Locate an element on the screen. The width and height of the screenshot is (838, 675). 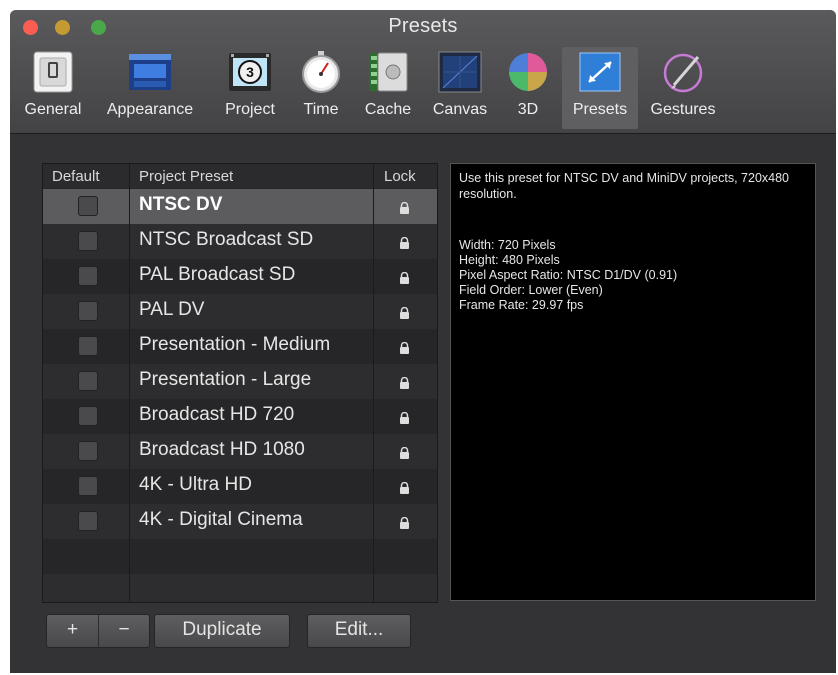
preset-name: Broadcast HD 1080 is located at coordinates (222, 449).